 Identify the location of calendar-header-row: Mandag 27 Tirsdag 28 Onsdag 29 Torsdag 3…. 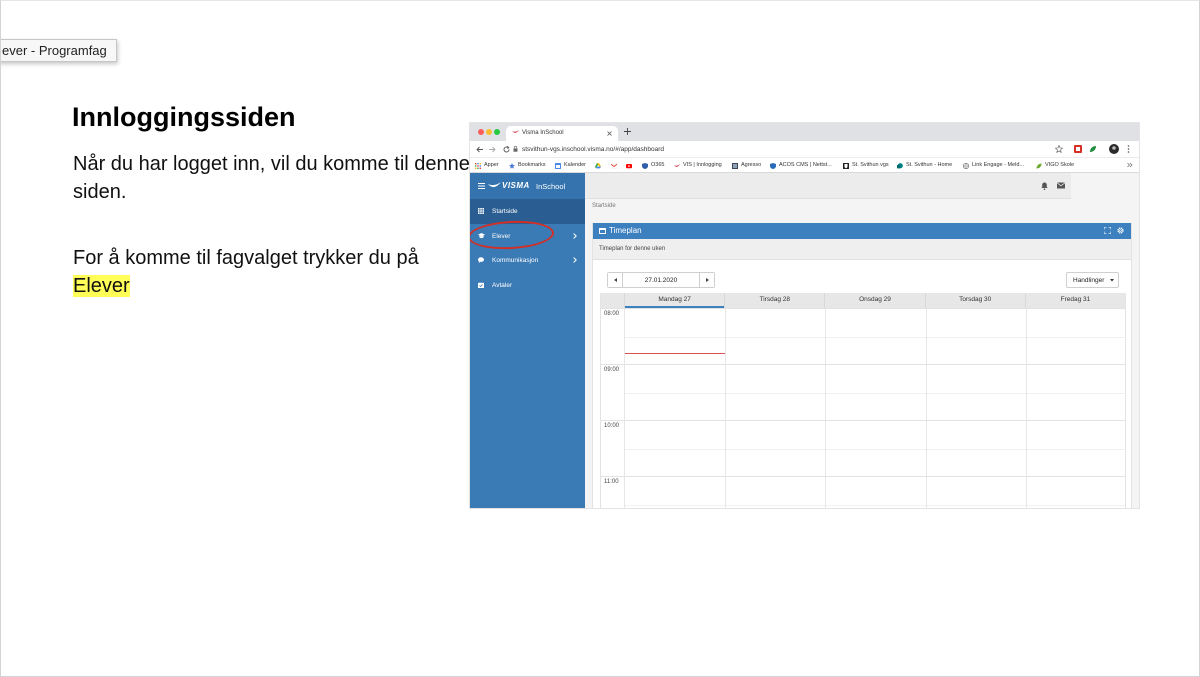
(863, 300).